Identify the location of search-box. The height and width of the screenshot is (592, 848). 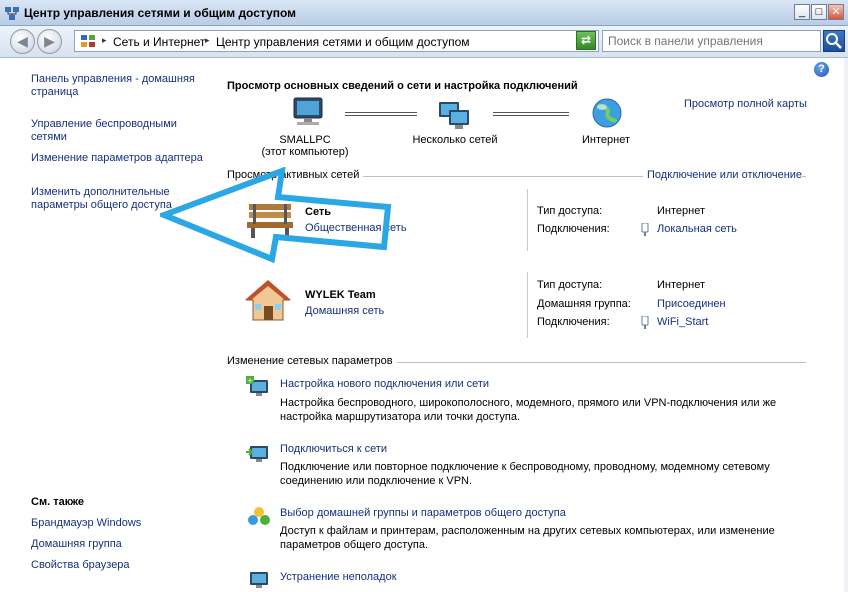
(711, 41).